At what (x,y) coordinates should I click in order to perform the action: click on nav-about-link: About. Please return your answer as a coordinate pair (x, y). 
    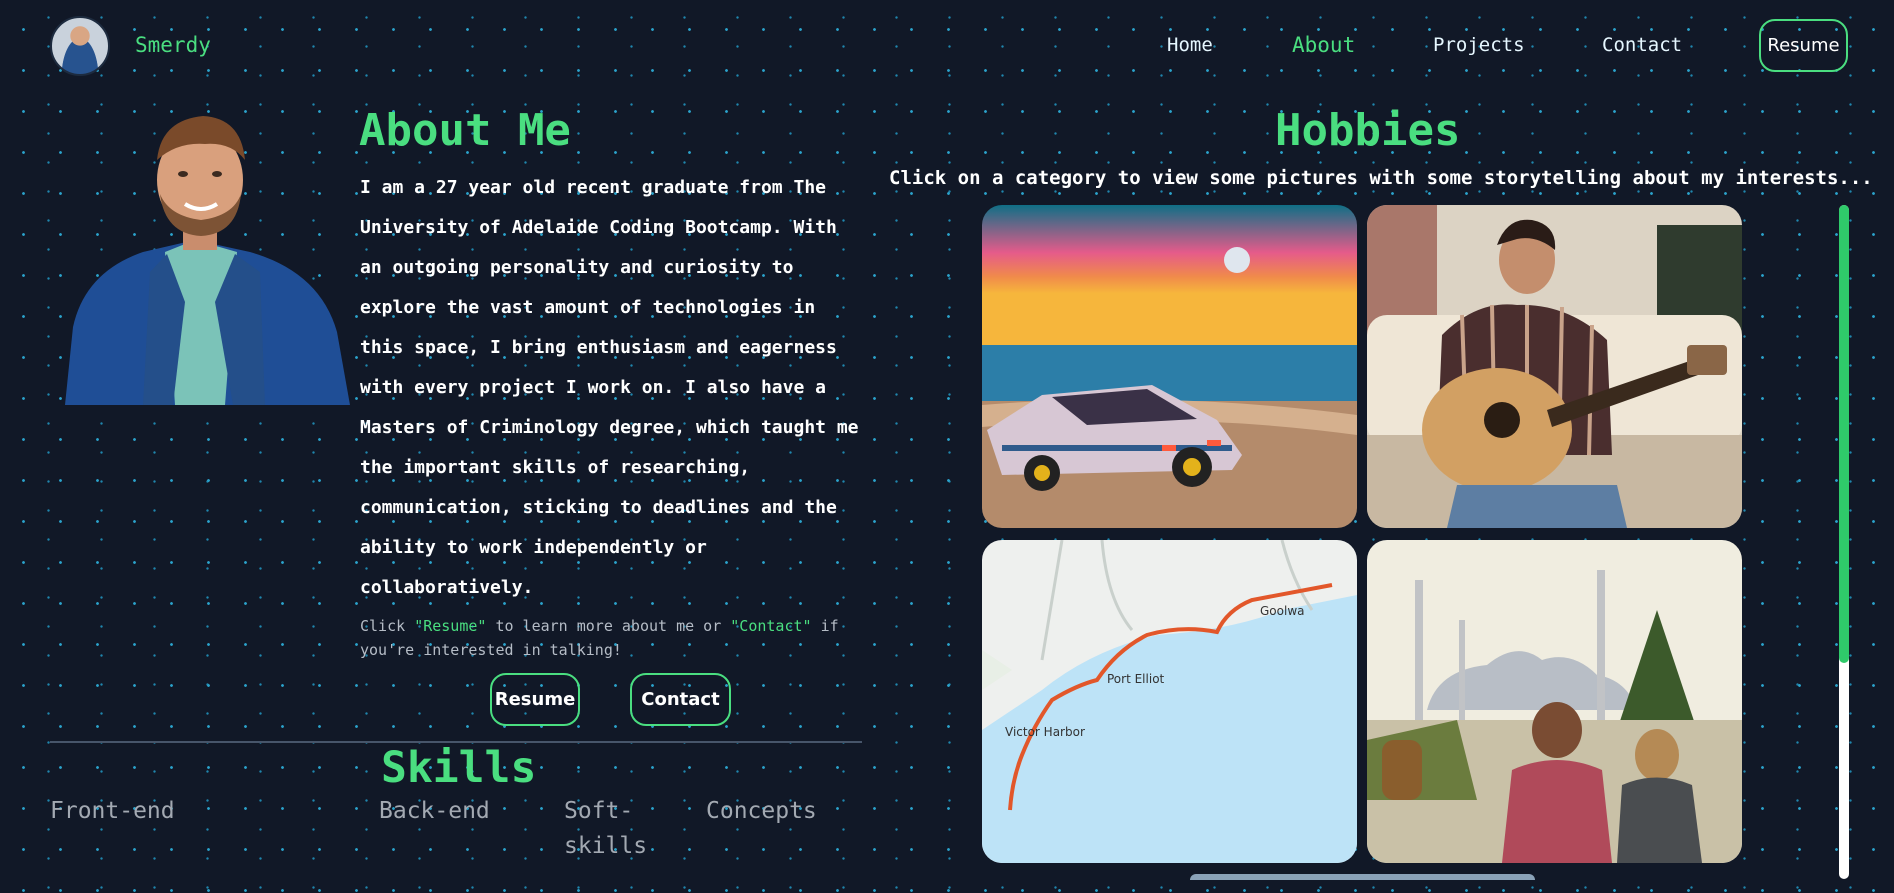
    Looking at the image, I should click on (1323, 45).